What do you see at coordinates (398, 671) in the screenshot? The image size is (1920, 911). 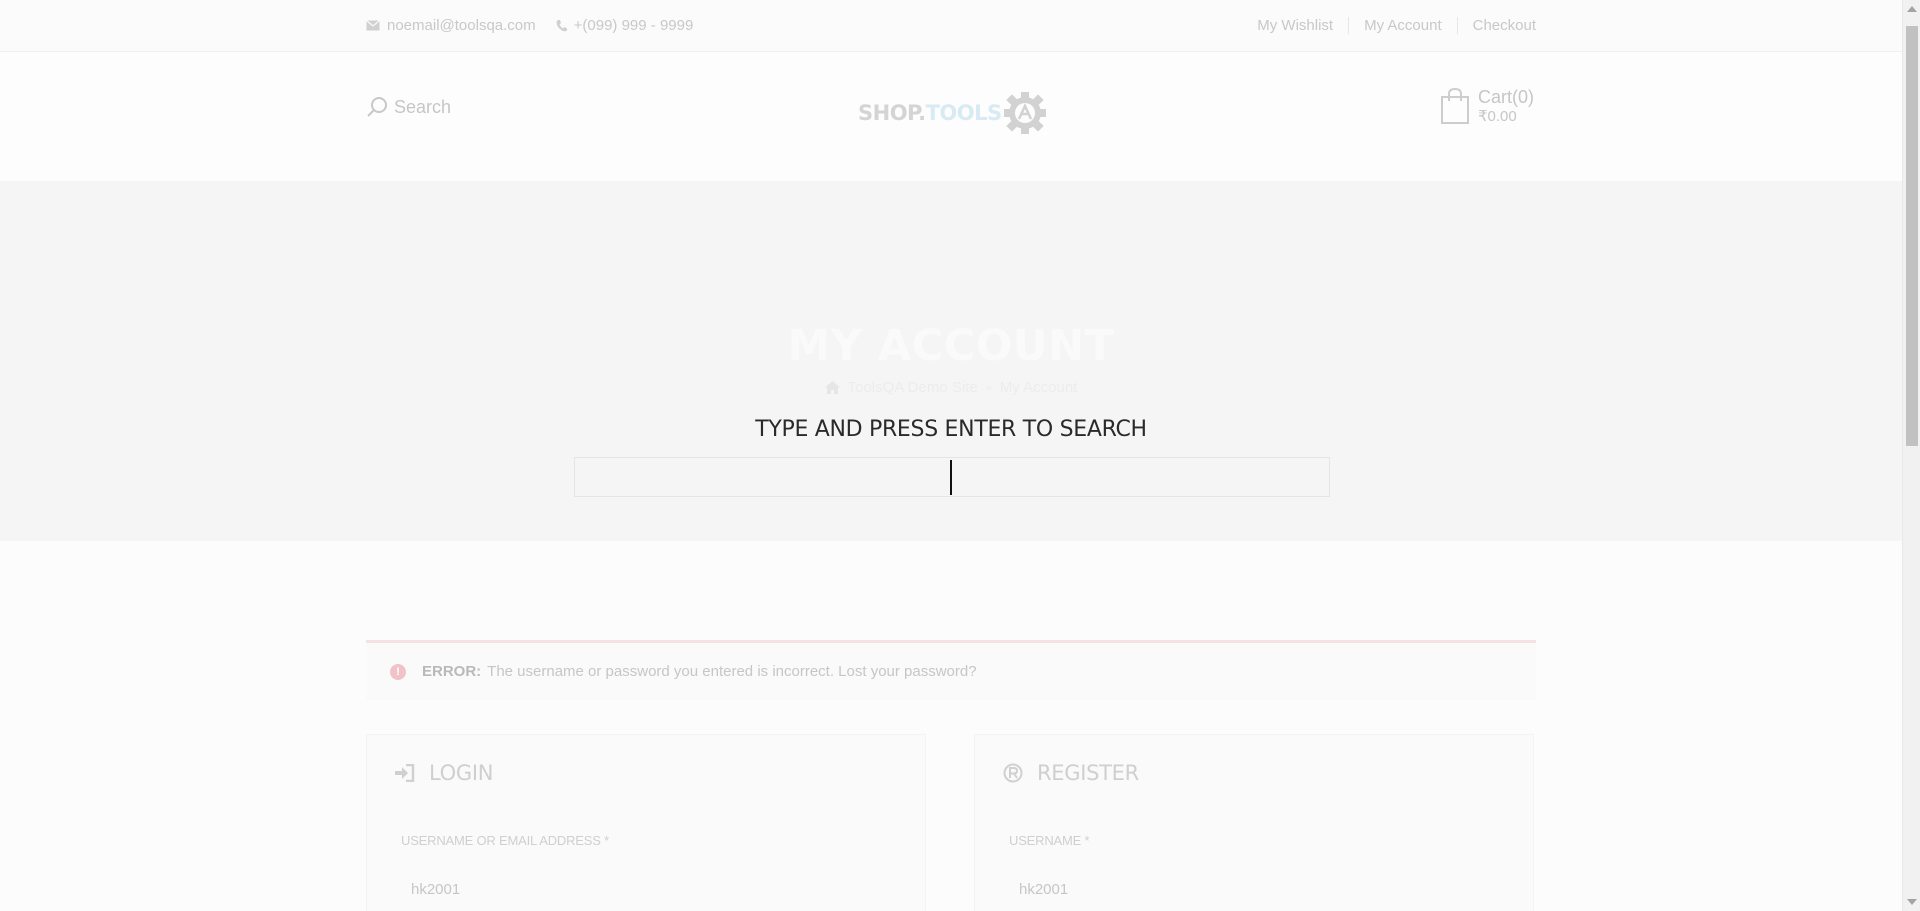 I see `exclamation-icon: !` at bounding box center [398, 671].